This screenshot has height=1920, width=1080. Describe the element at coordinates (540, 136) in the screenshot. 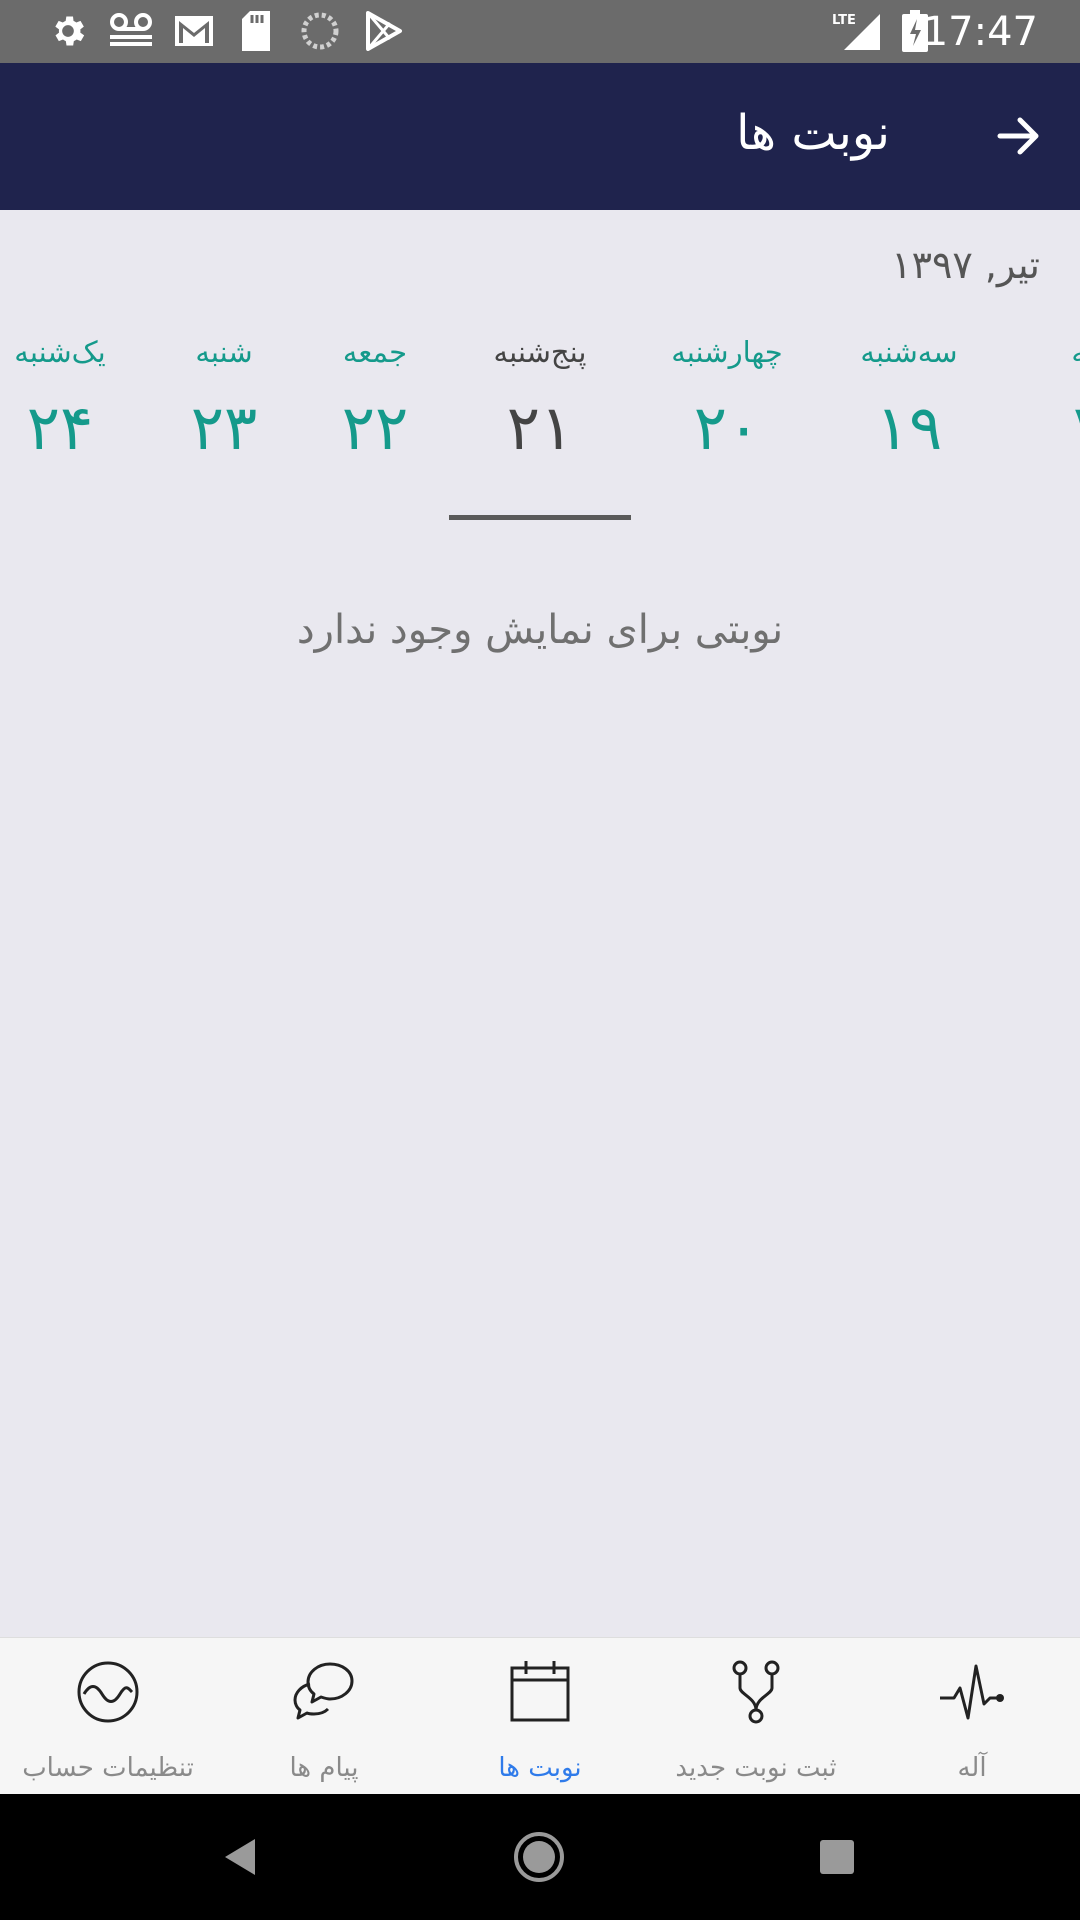

I see `app-bar: نوبت ها` at that location.